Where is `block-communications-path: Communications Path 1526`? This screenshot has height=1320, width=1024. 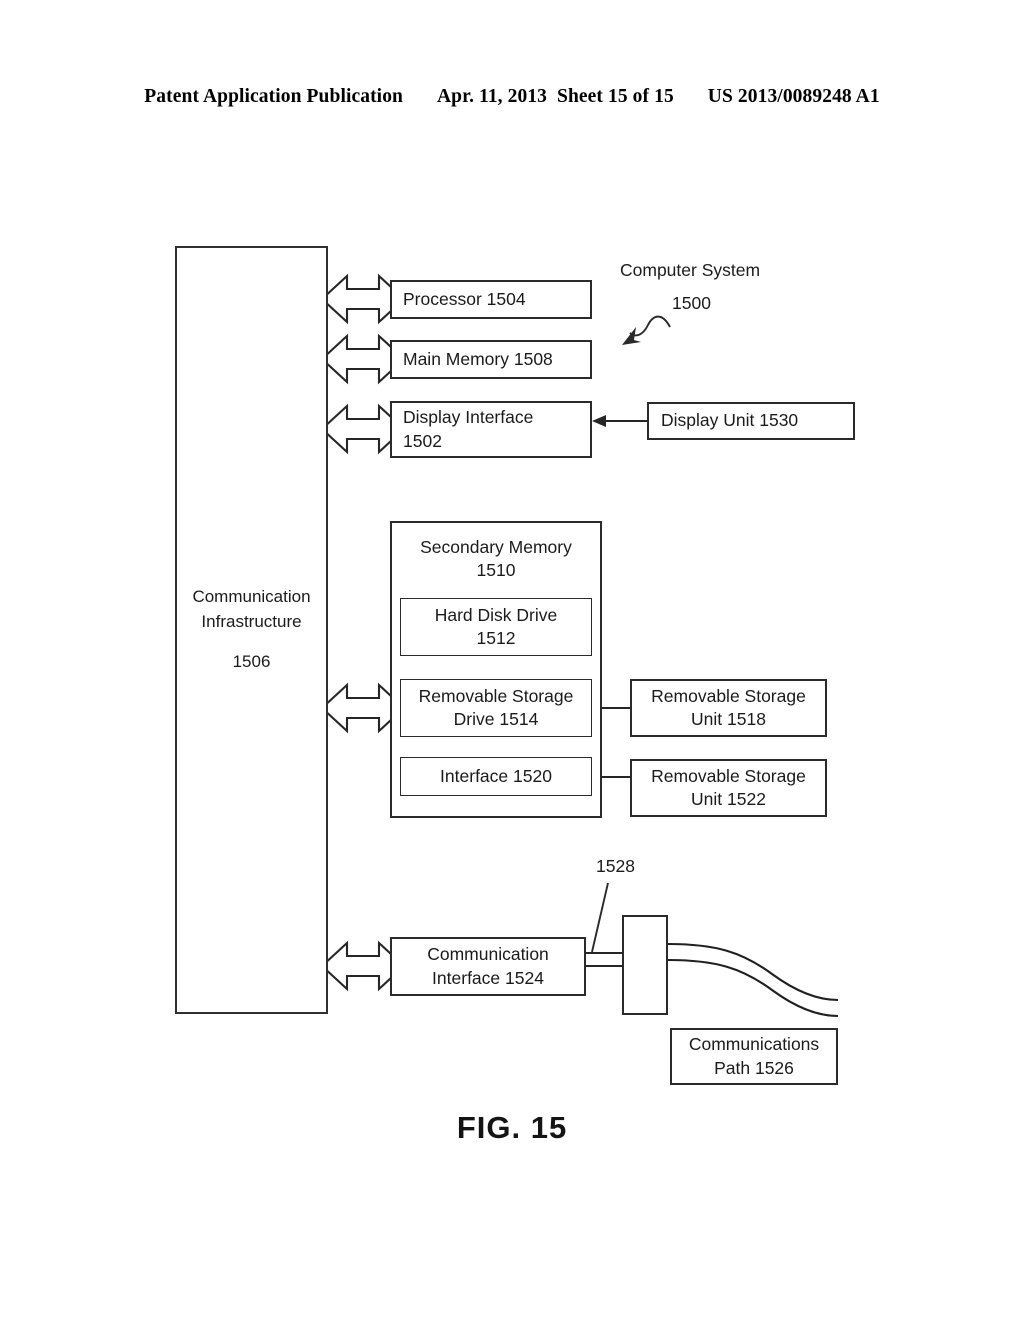 block-communications-path: Communications Path 1526 is located at coordinates (754, 1056).